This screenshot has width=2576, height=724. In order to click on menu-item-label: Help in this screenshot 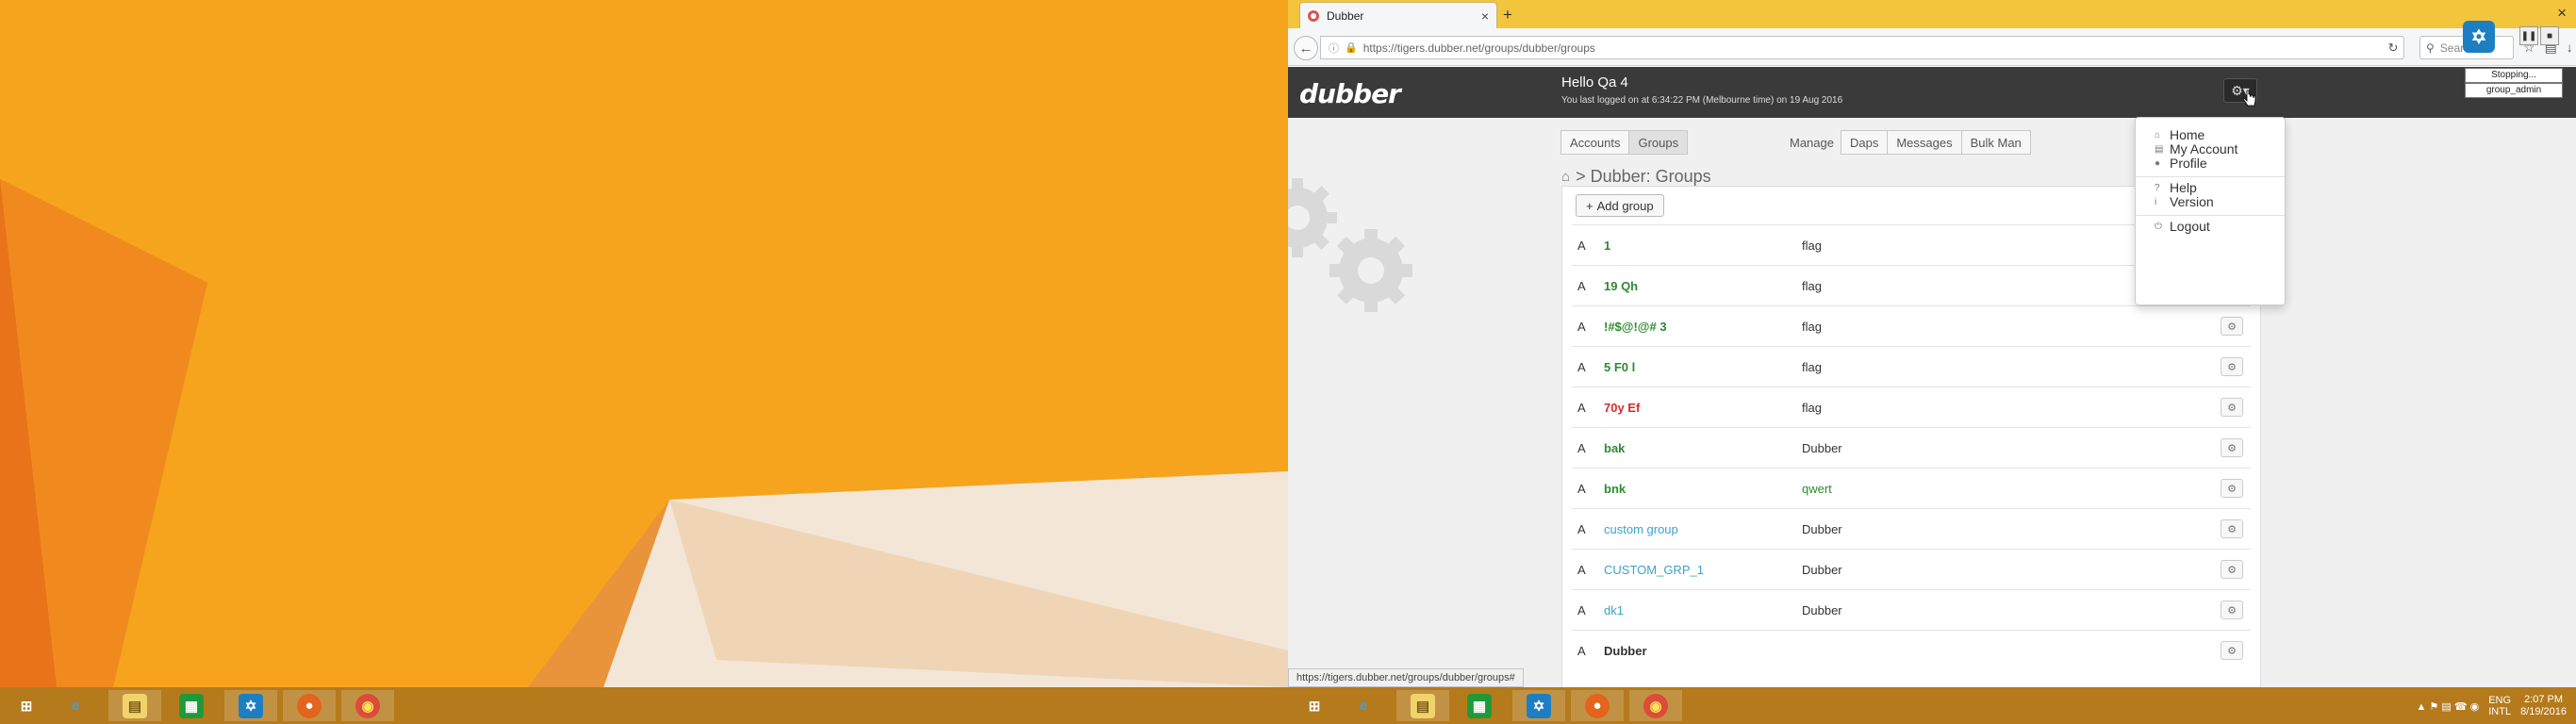, I will do `click(2183, 187)`.